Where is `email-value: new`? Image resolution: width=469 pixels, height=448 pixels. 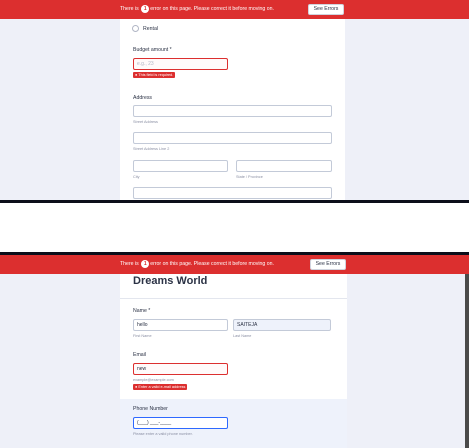
email-value: new is located at coordinates (142, 369).